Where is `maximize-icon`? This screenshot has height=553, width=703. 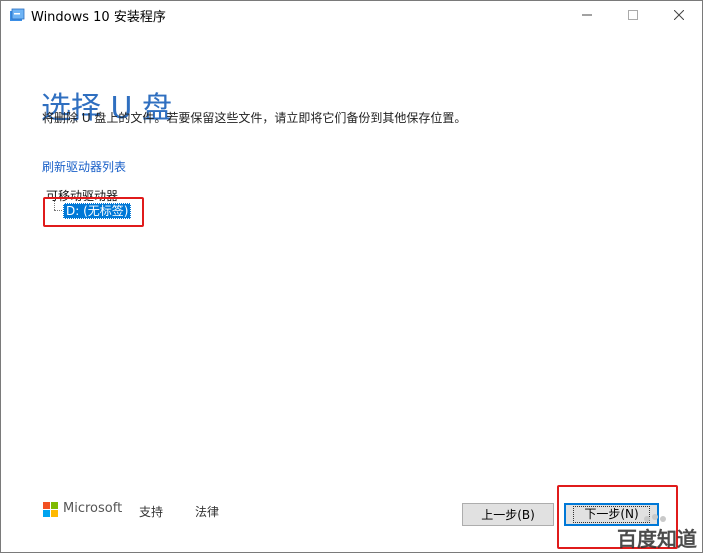
maximize-icon is located at coordinates (633, 15).